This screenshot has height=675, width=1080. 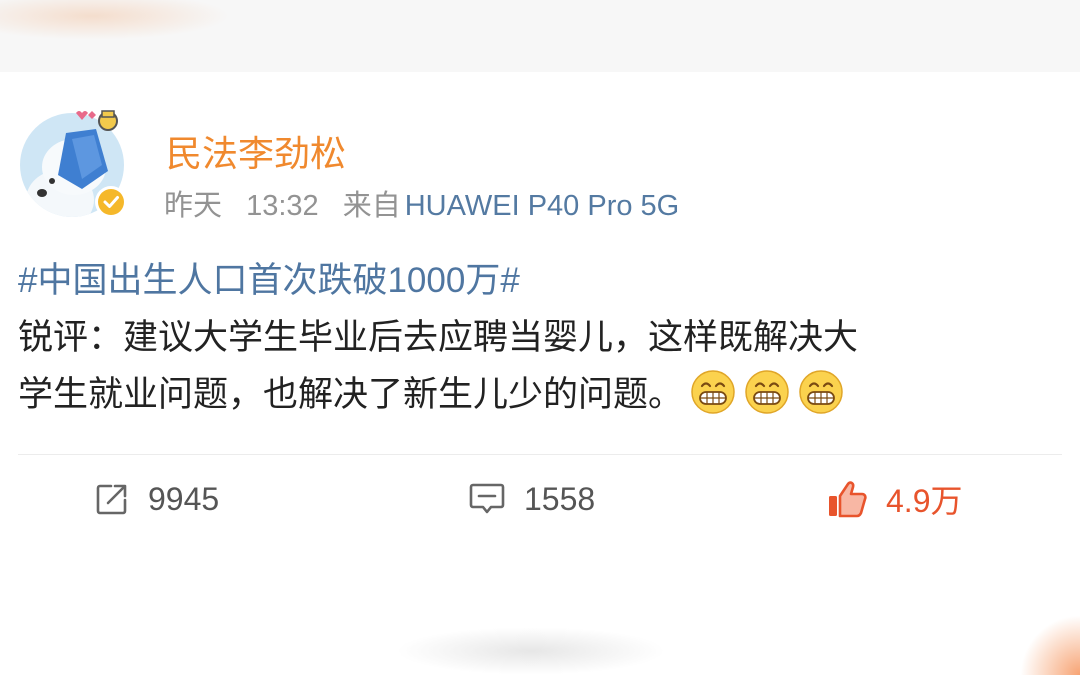 I want to click on comment-count: 1558, so click(x=560, y=498).